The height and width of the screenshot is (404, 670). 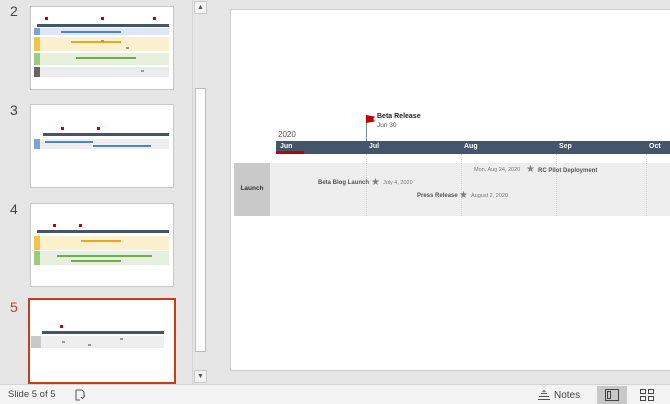 I want to click on notes-label: Notes, so click(x=567, y=395).